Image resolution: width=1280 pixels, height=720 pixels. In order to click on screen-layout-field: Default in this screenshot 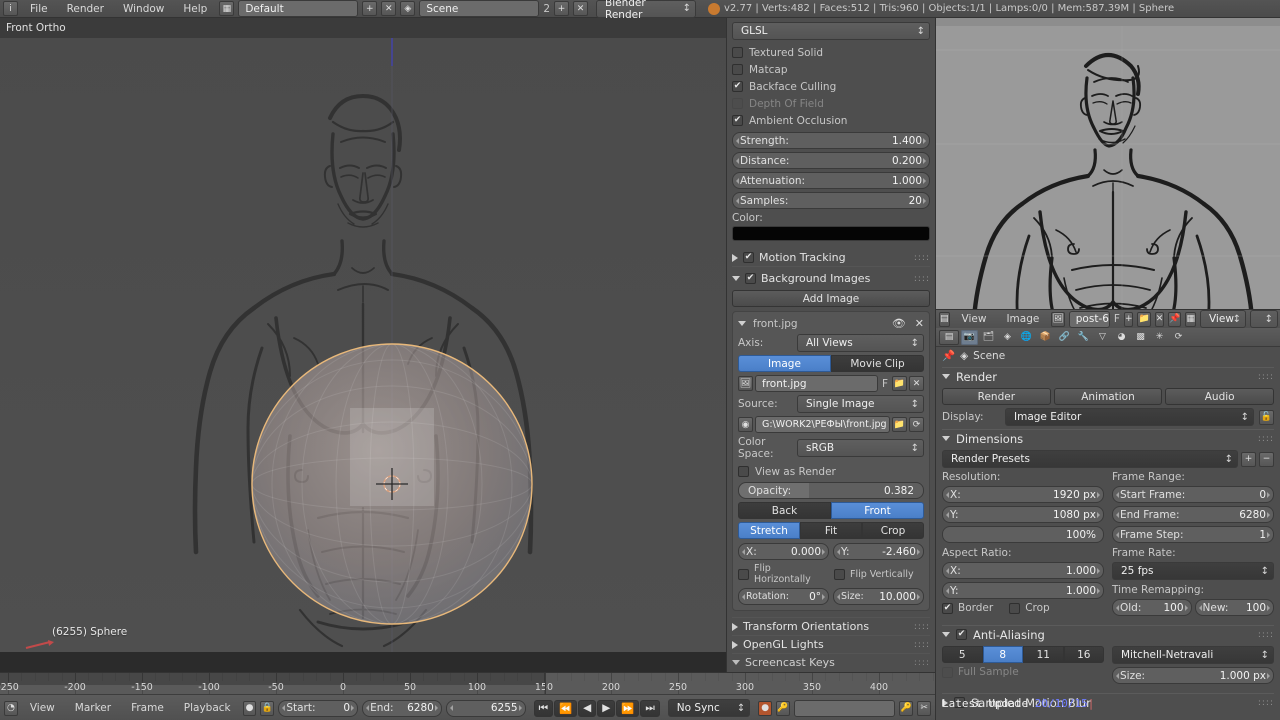, I will do `click(298, 8)`.